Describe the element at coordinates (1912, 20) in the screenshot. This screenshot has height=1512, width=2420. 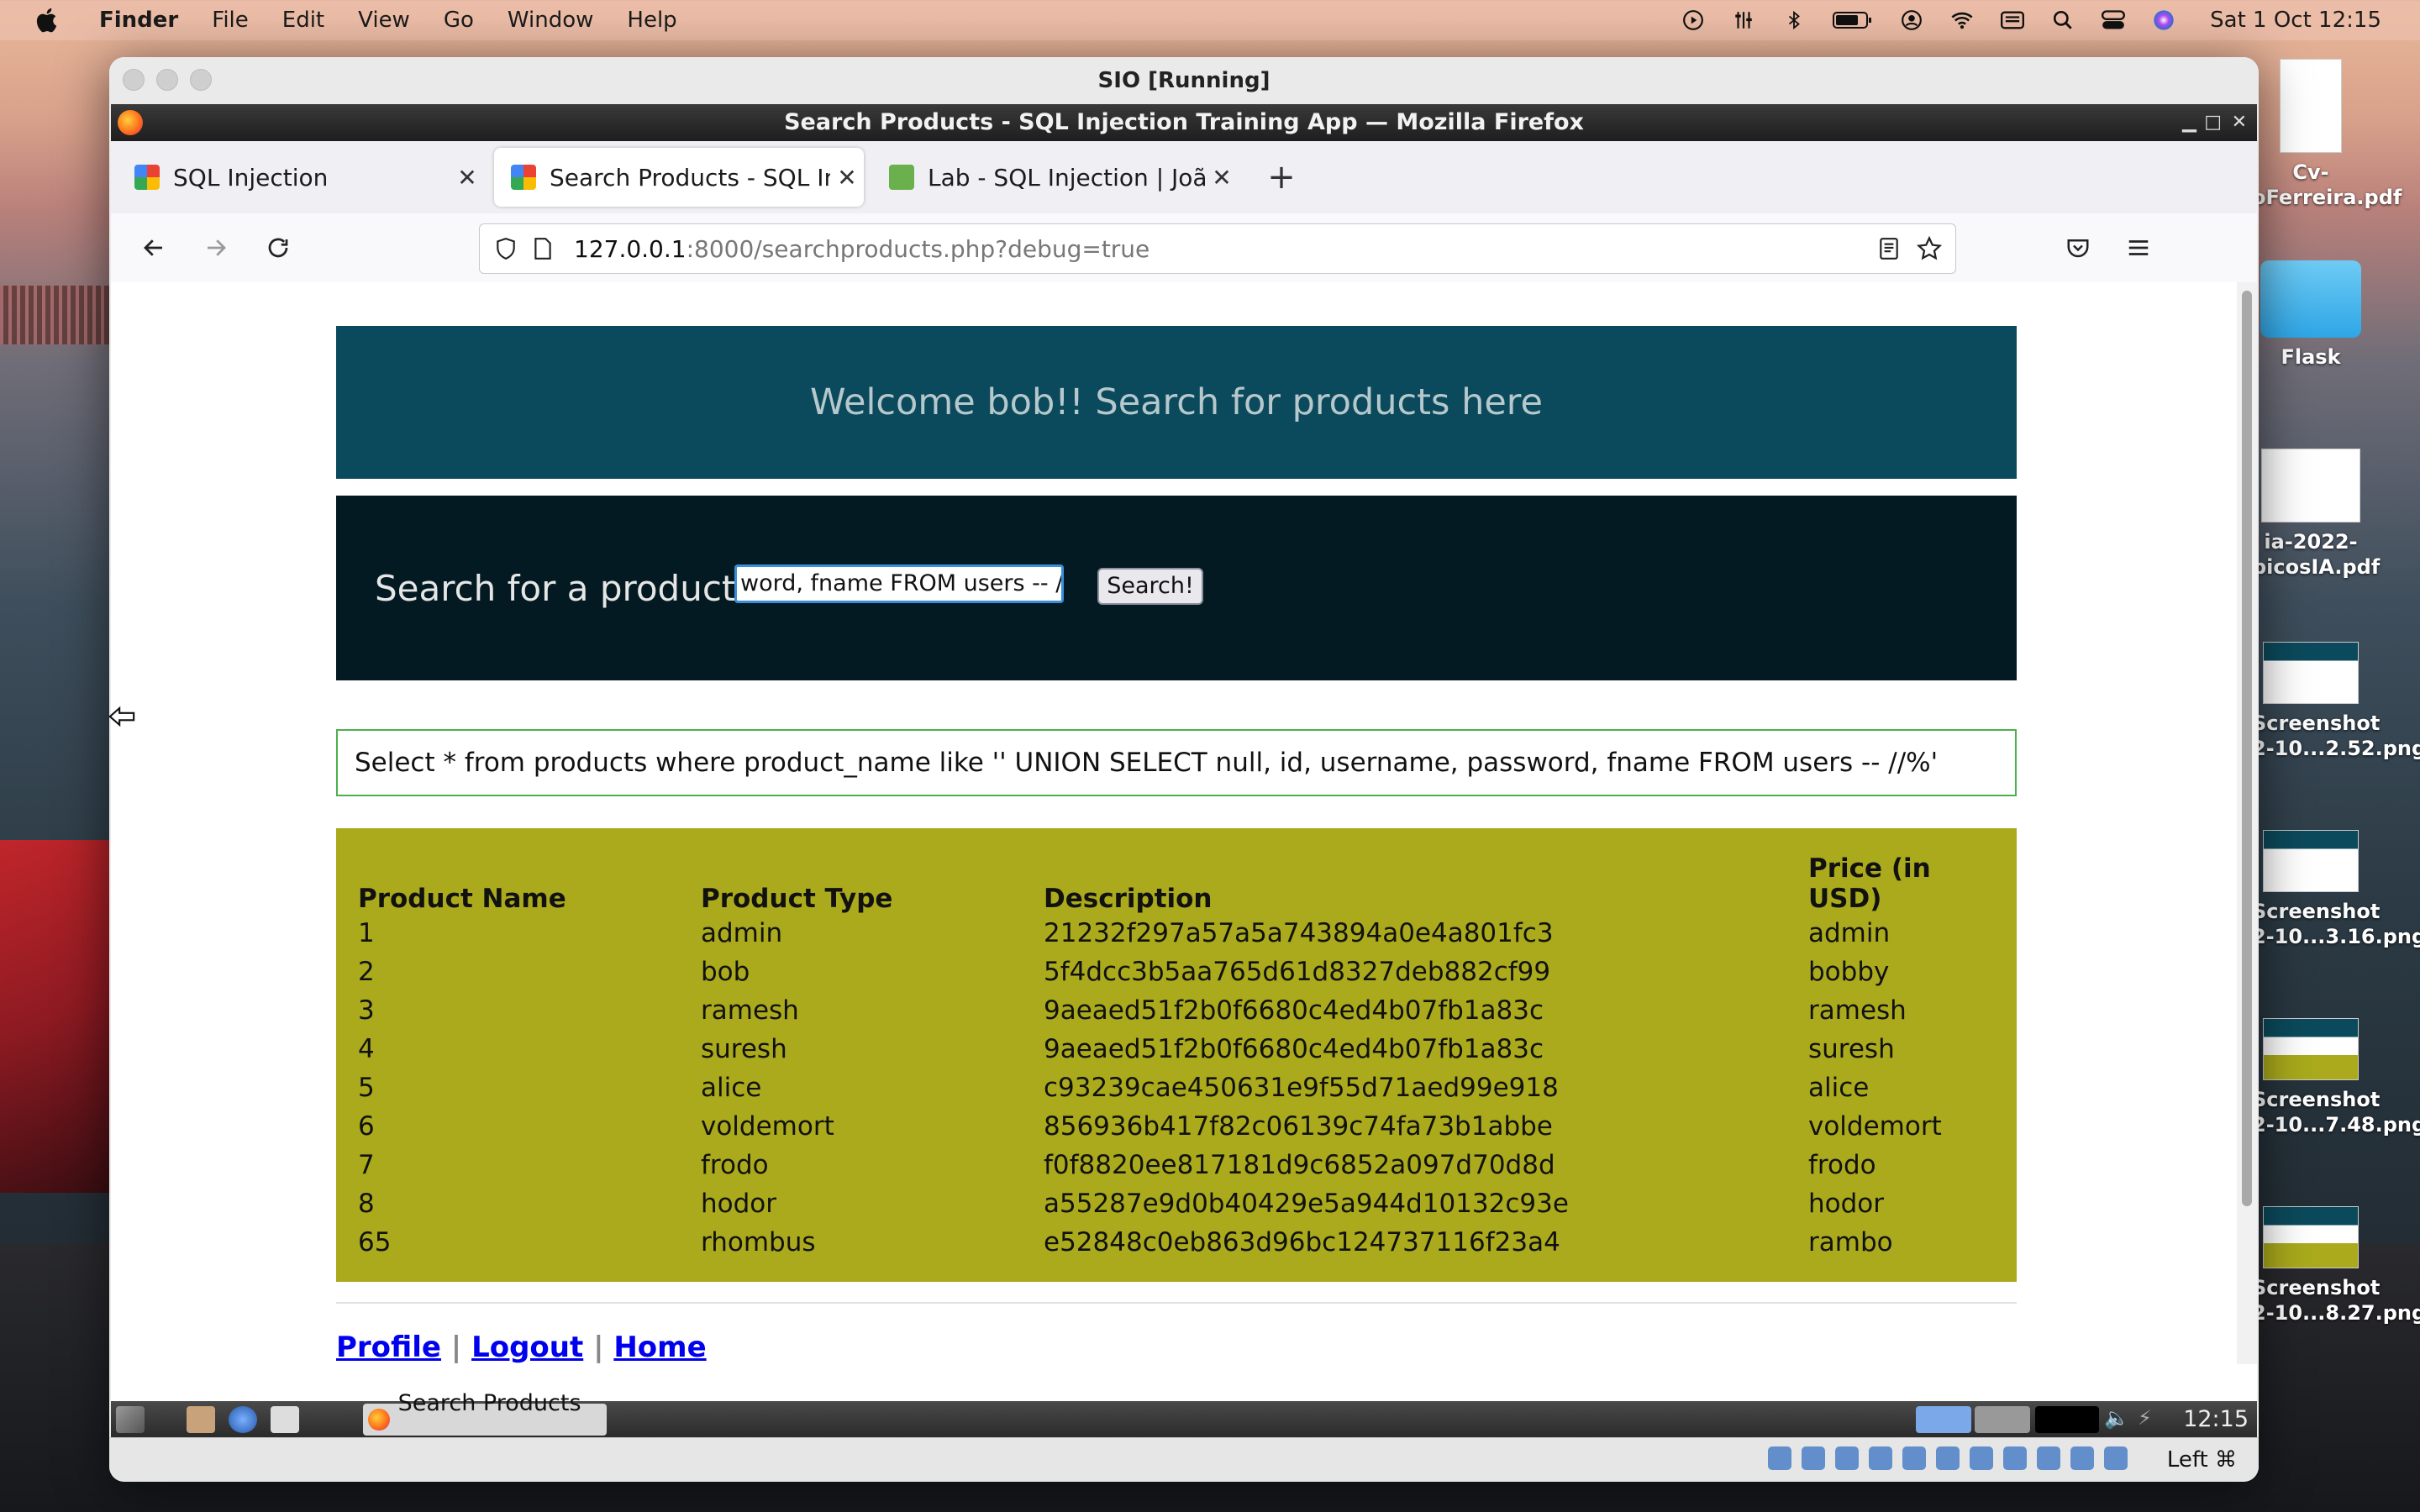
I see `user-account-icon` at that location.